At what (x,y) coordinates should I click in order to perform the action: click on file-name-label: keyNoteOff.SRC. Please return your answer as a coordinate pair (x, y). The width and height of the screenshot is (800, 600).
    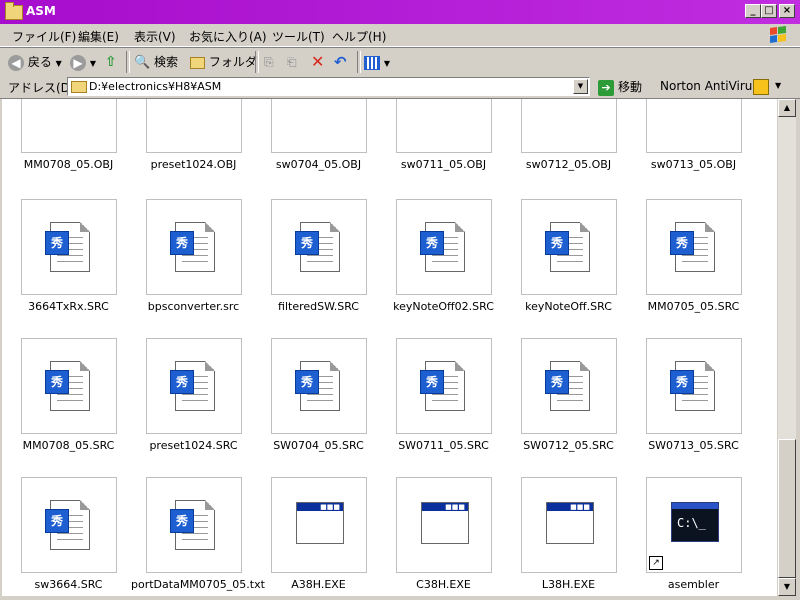
    Looking at the image, I should click on (568, 306).